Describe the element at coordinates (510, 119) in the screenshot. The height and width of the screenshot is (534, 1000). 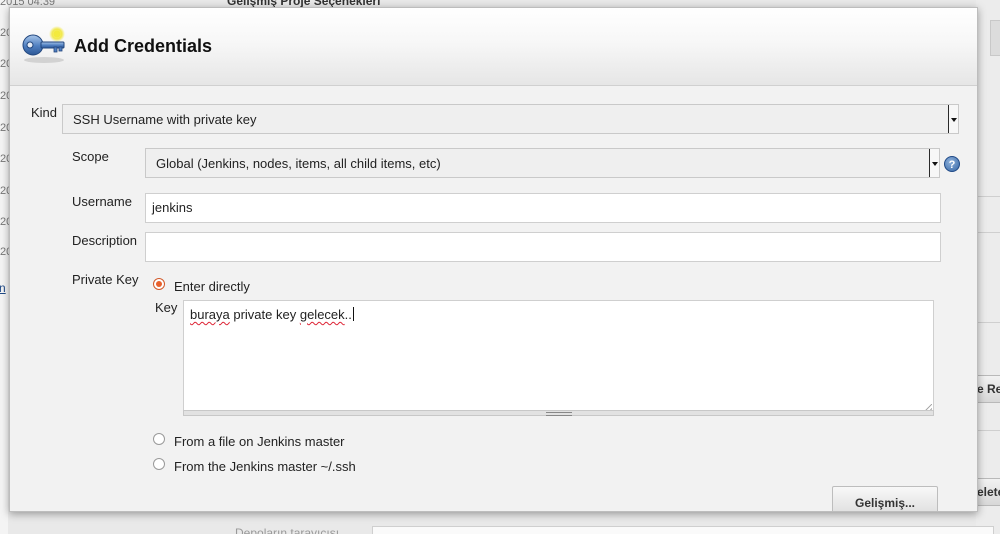
I see `kind-select: SSH Username with private key` at that location.